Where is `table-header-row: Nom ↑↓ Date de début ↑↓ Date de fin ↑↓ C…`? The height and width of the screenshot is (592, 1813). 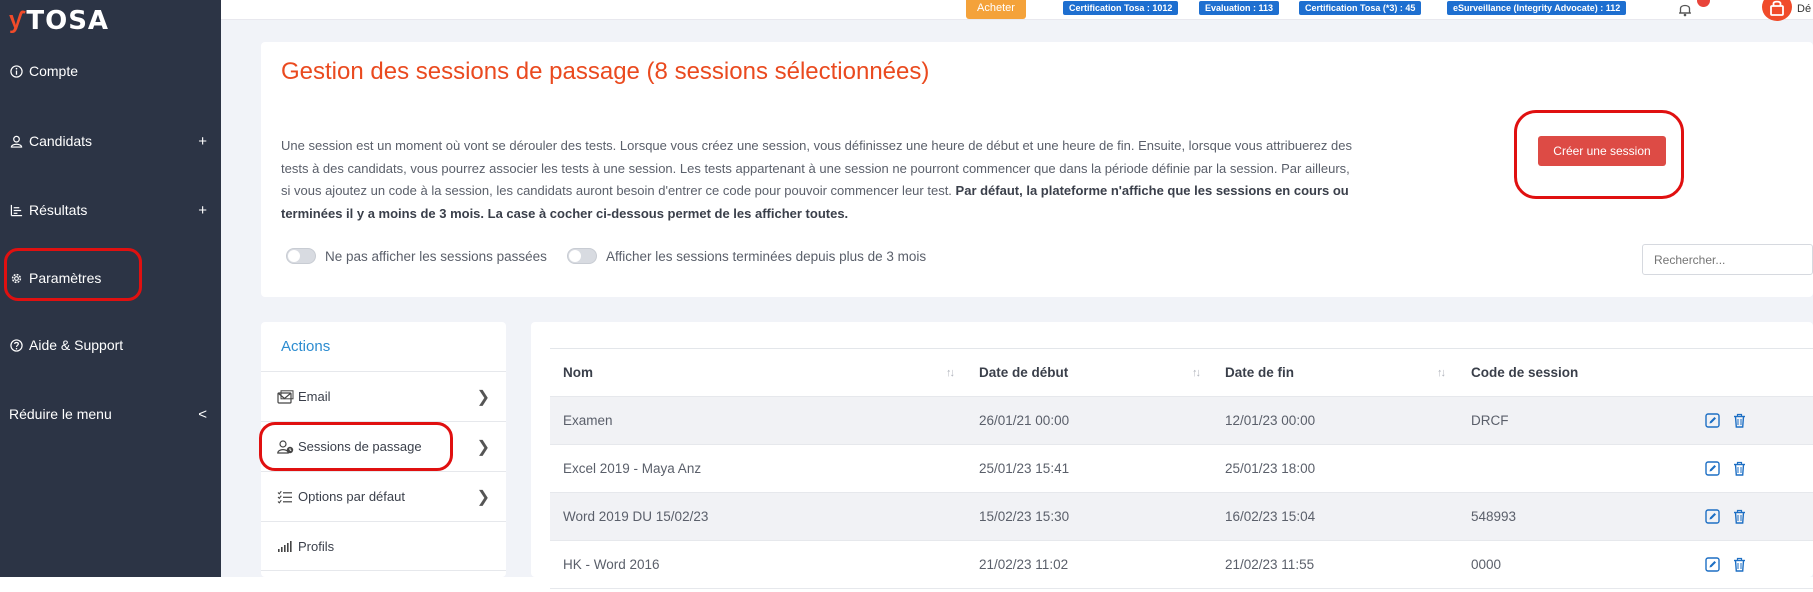
table-header-row: Nom ↑↓ Date de début ↑↓ Date de fin ↑↓ C… is located at coordinates (1181, 373).